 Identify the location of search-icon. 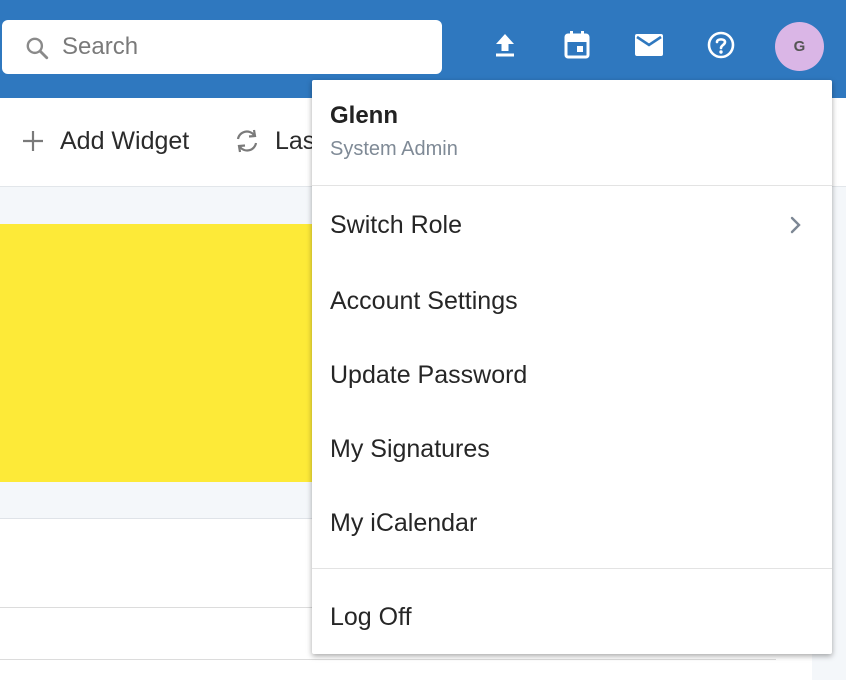
(37, 48).